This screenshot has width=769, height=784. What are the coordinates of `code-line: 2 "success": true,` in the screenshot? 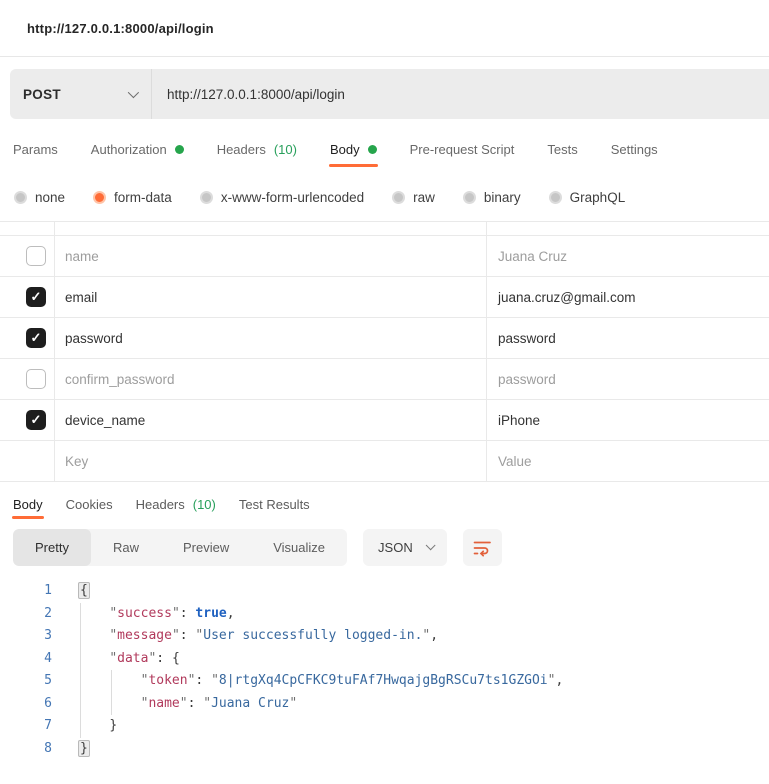 It's located at (384, 614).